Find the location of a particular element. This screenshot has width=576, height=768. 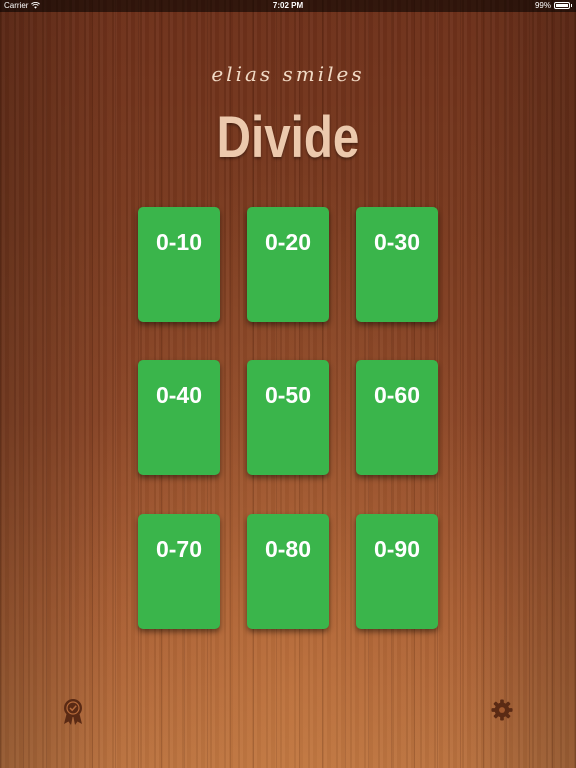

gear-icon is located at coordinates (502, 712).